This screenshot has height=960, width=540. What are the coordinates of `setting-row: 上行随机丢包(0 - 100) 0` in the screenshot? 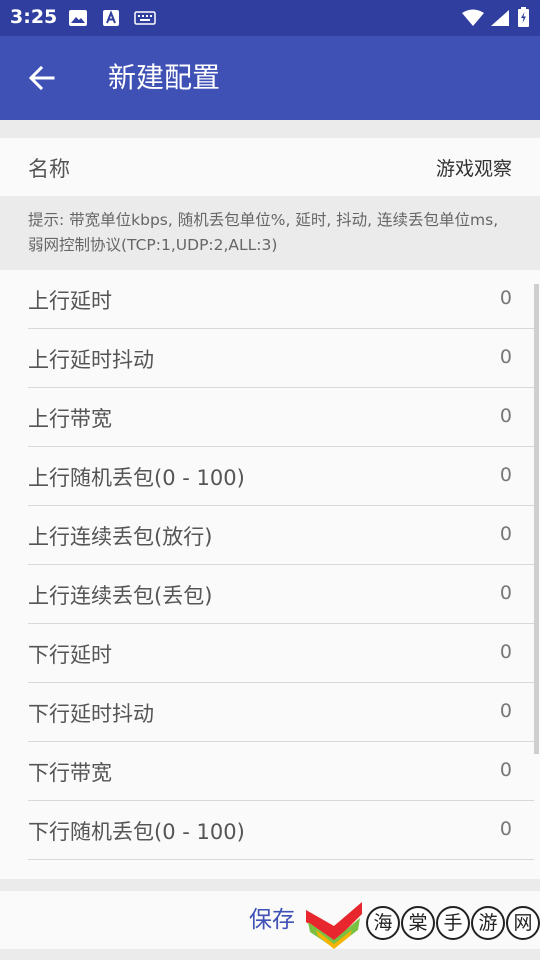 It's located at (281, 476).